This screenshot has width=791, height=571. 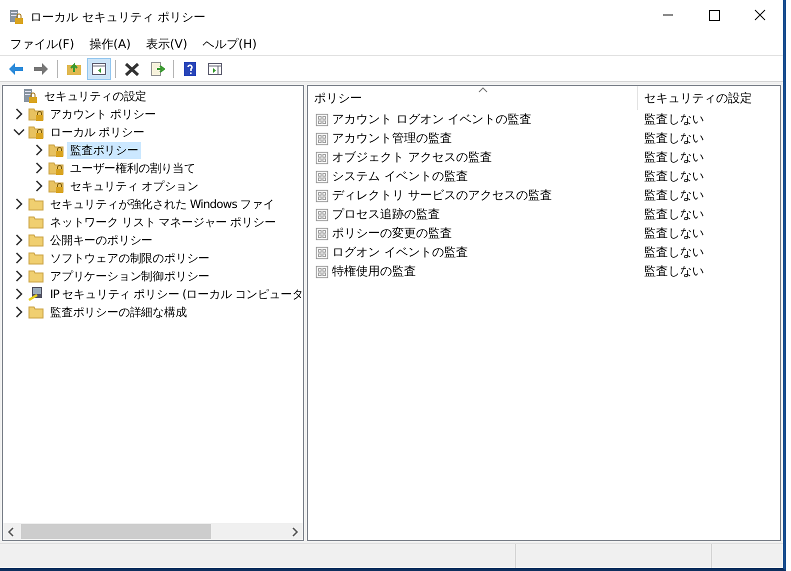 I want to click on tree-item: セキュリティが強化された Windows ファイ, so click(x=162, y=204).